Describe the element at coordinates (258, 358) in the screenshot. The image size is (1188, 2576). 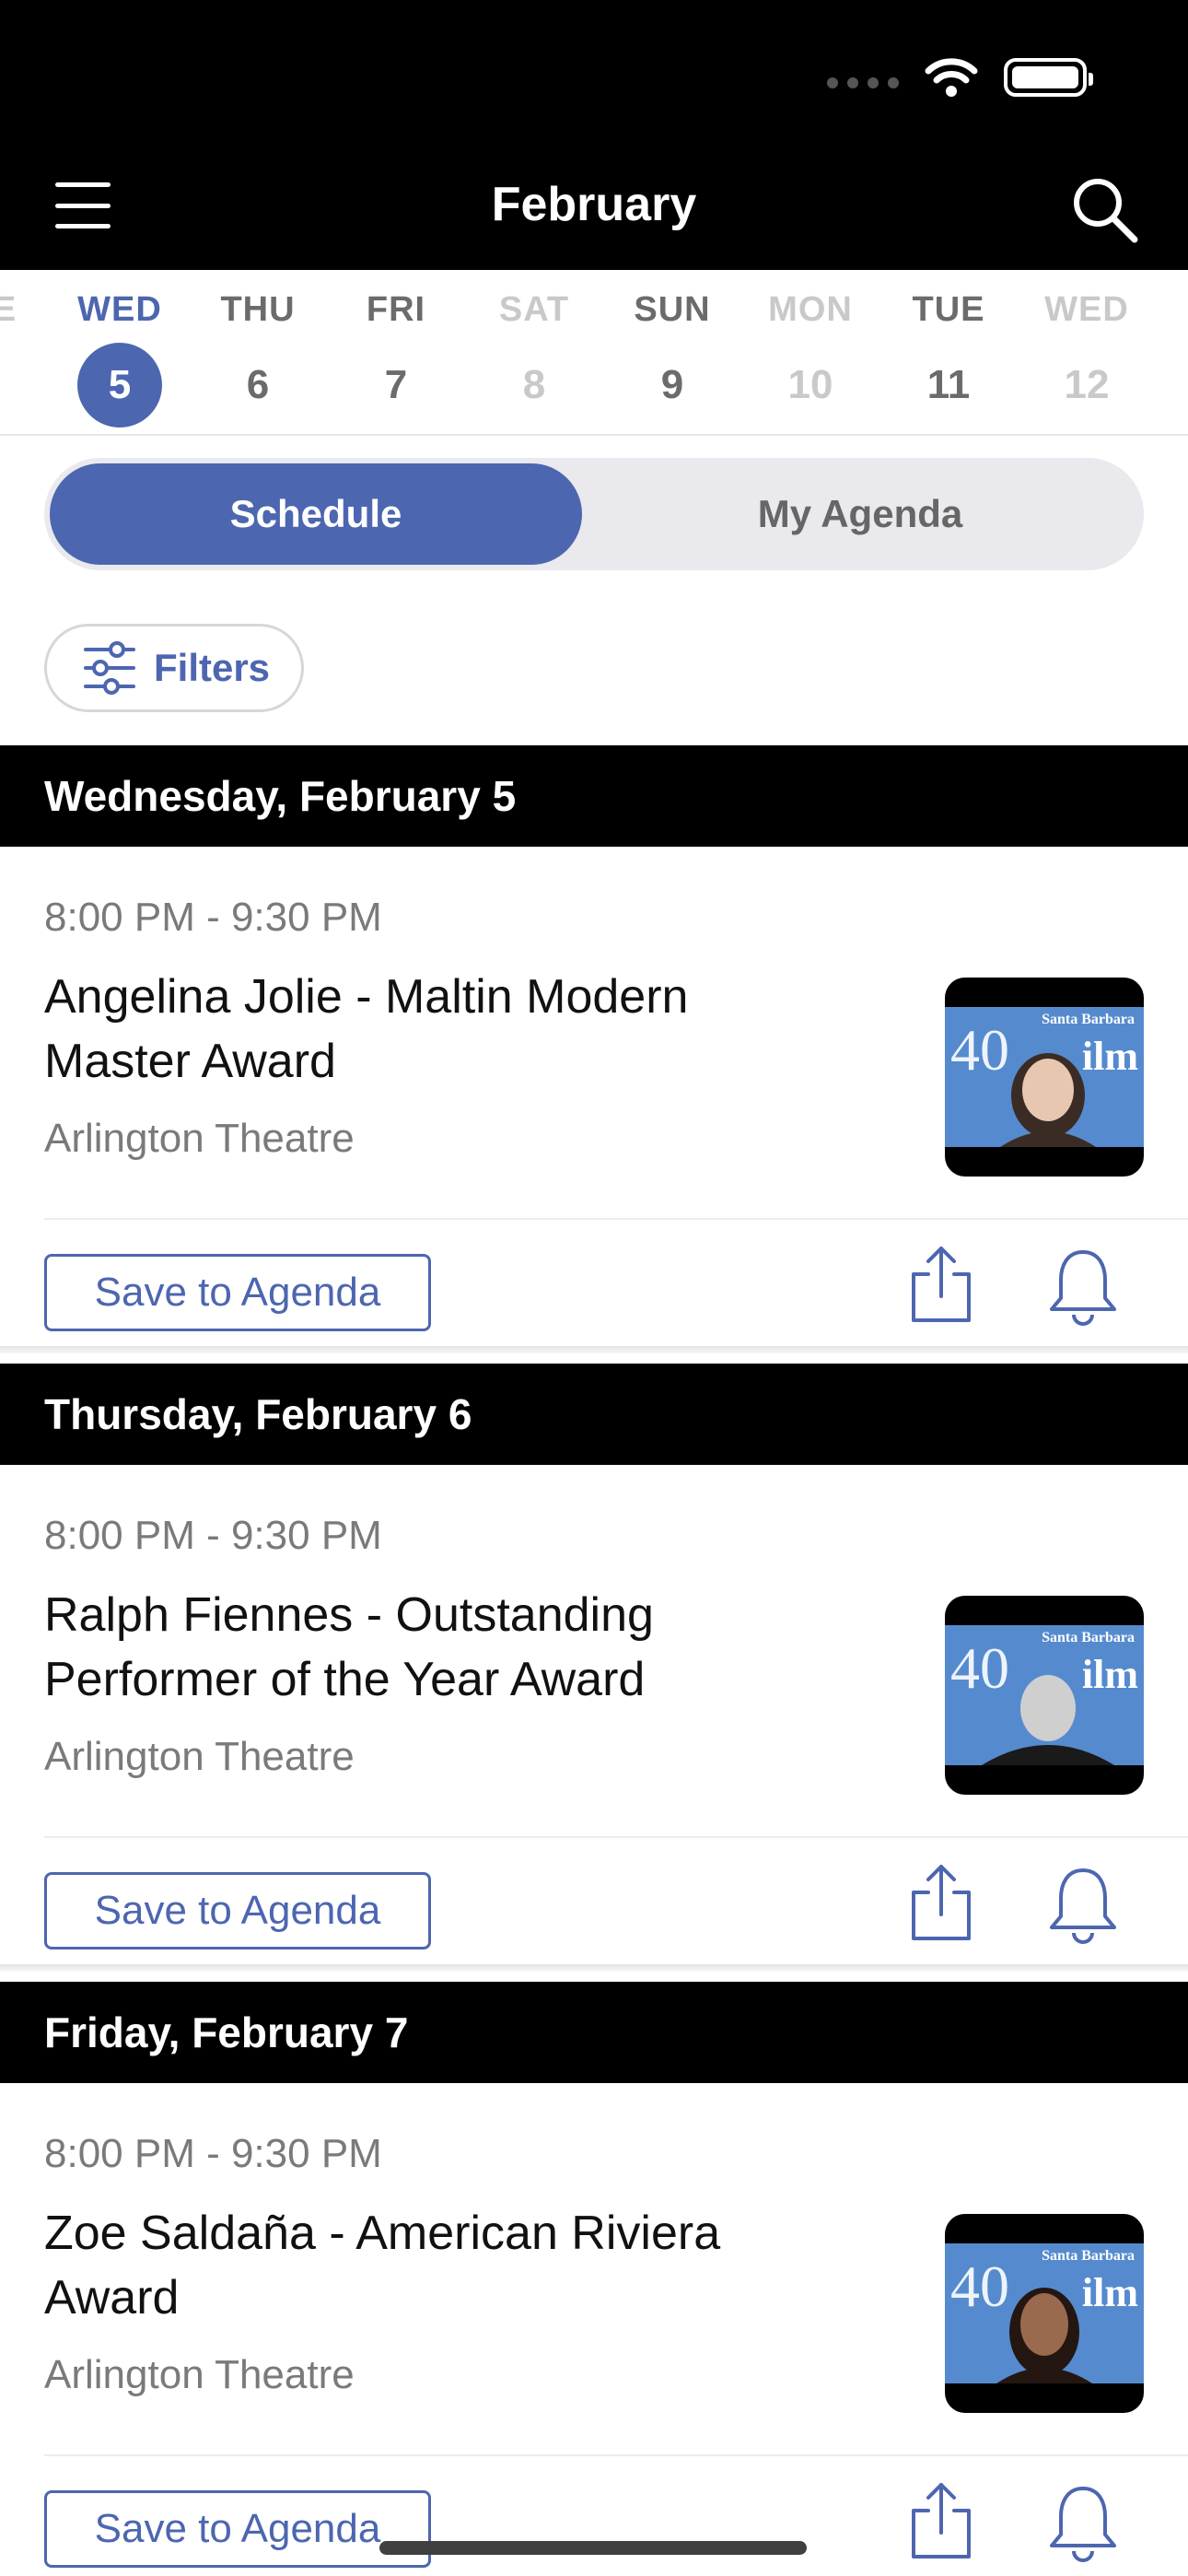
I see `date-item-thu-6: THU 6` at that location.